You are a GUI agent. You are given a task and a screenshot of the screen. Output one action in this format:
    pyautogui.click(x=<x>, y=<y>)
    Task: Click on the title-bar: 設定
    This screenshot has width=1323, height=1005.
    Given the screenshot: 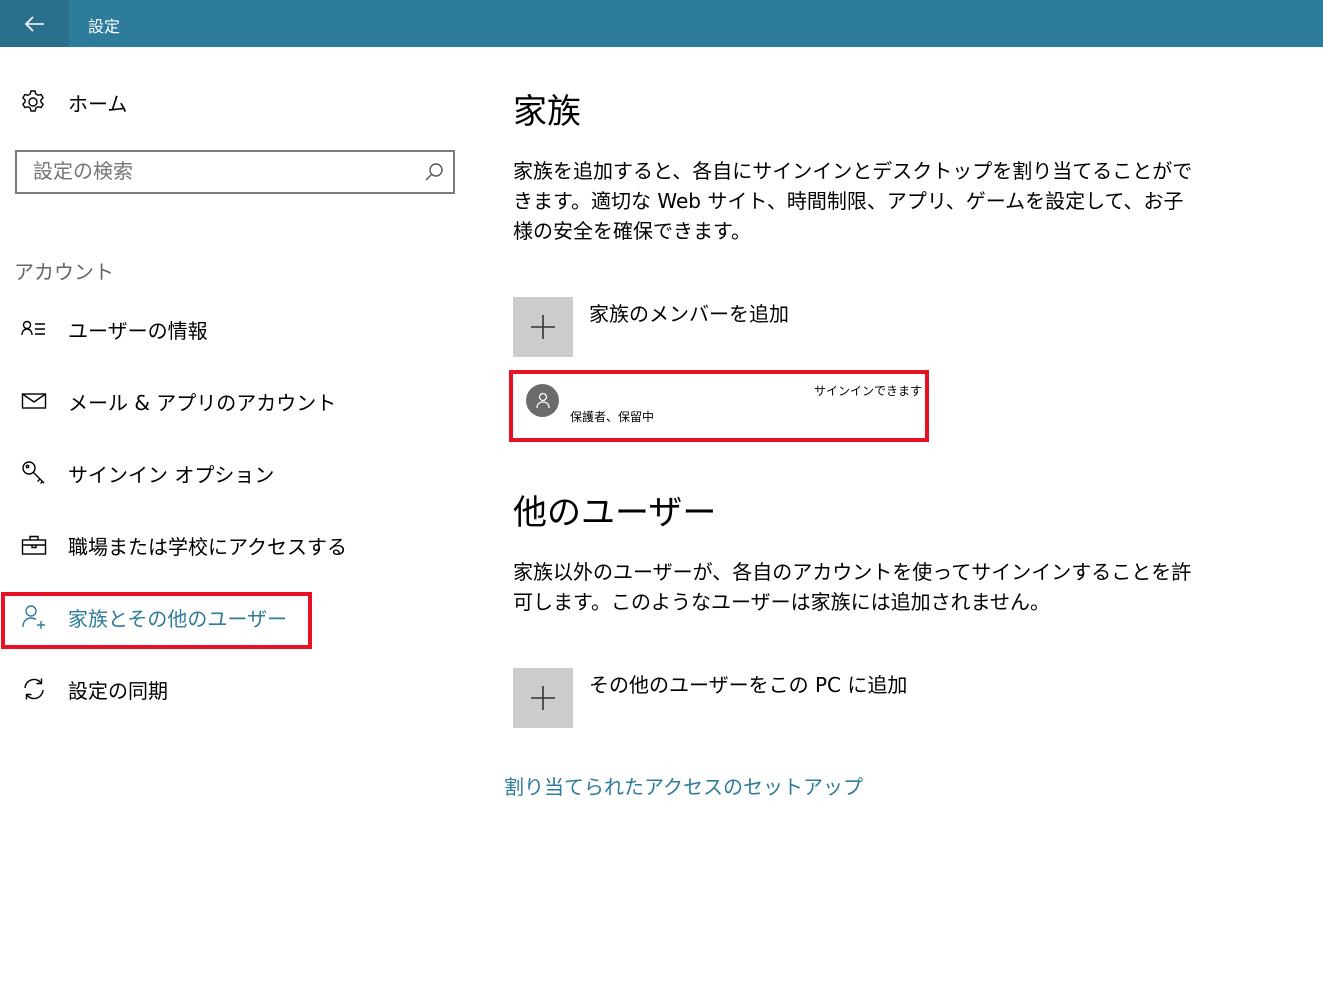 What is the action you would take?
    pyautogui.click(x=661, y=23)
    